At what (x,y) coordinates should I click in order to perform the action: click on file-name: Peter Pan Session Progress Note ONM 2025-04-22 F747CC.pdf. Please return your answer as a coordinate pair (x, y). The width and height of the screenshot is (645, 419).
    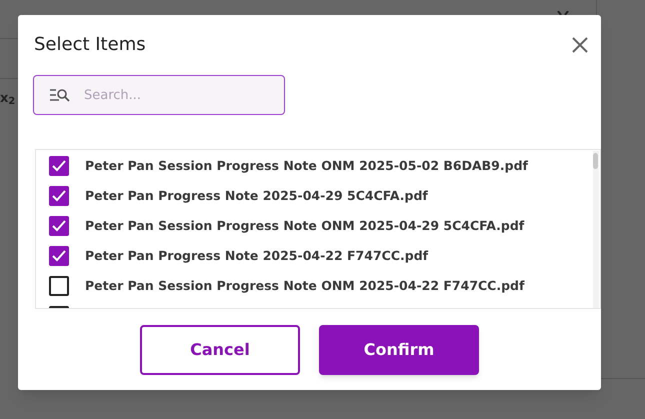
    Looking at the image, I should click on (304, 285).